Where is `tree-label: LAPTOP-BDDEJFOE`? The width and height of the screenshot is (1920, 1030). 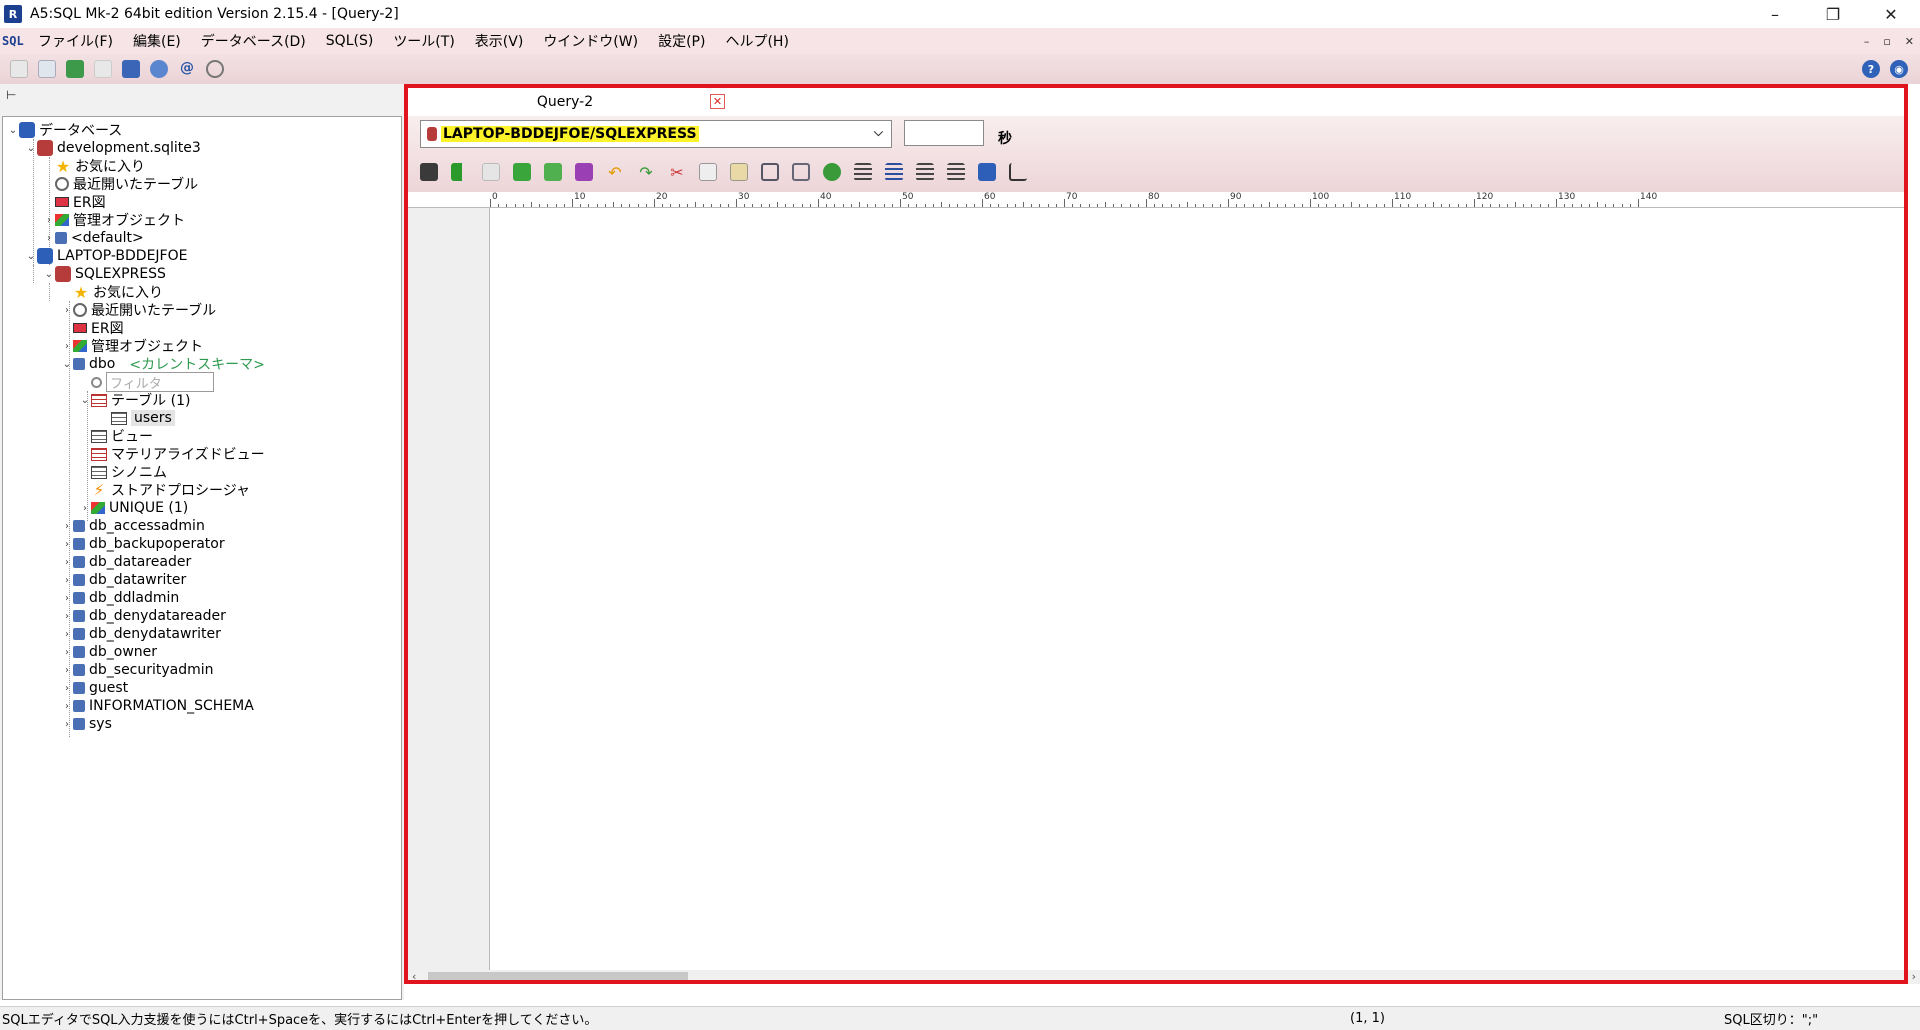
tree-label: LAPTOP-BDDEJFOE is located at coordinates (122, 256).